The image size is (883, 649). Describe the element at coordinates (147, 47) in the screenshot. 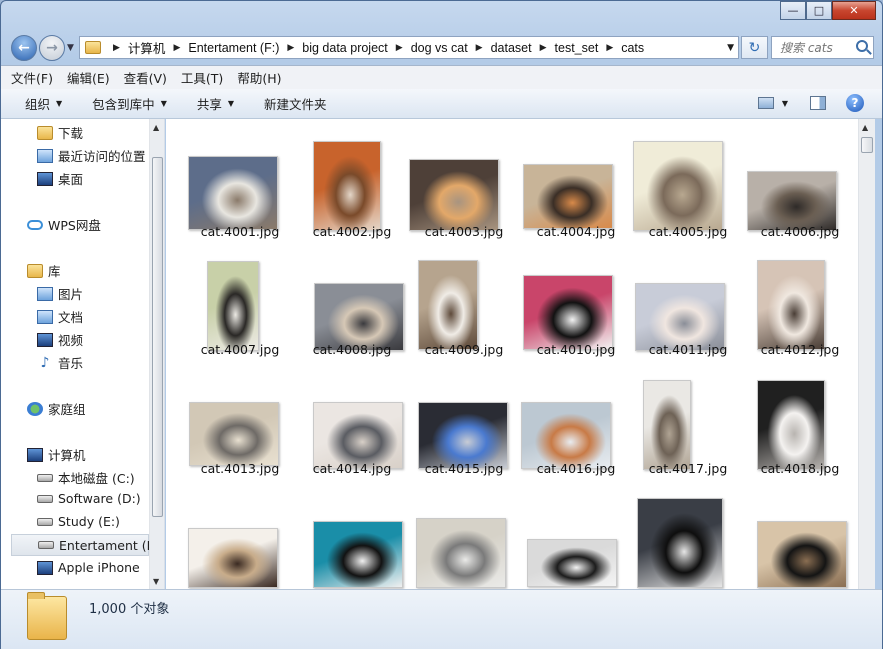

I see `breadcrumb-item: 计算机` at that location.